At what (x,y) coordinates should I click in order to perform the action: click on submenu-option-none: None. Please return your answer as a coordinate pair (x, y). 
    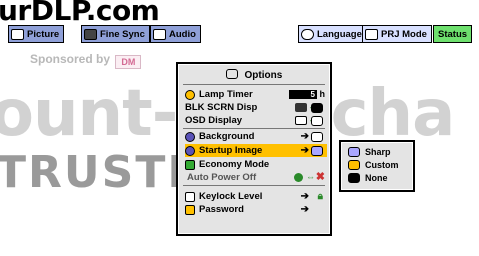
    Looking at the image, I should click on (380, 177).